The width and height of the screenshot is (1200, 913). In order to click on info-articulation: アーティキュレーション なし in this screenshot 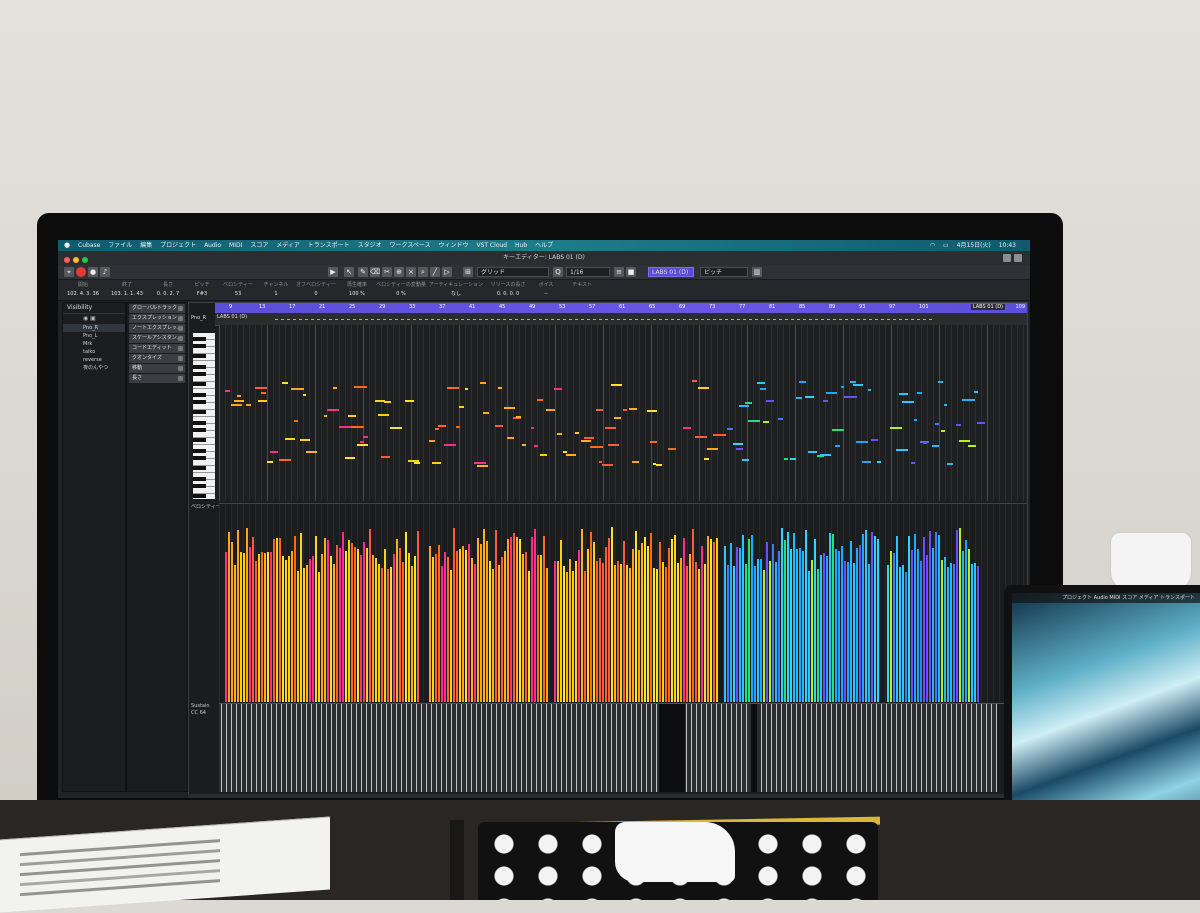, I will do `click(456, 290)`.